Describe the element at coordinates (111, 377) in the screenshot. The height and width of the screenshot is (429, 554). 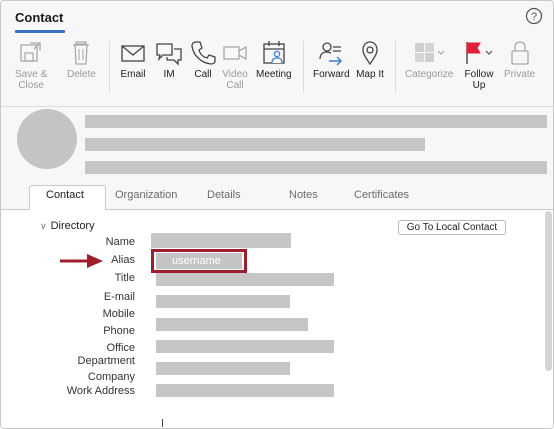
I see `field-label-company: Company` at that location.